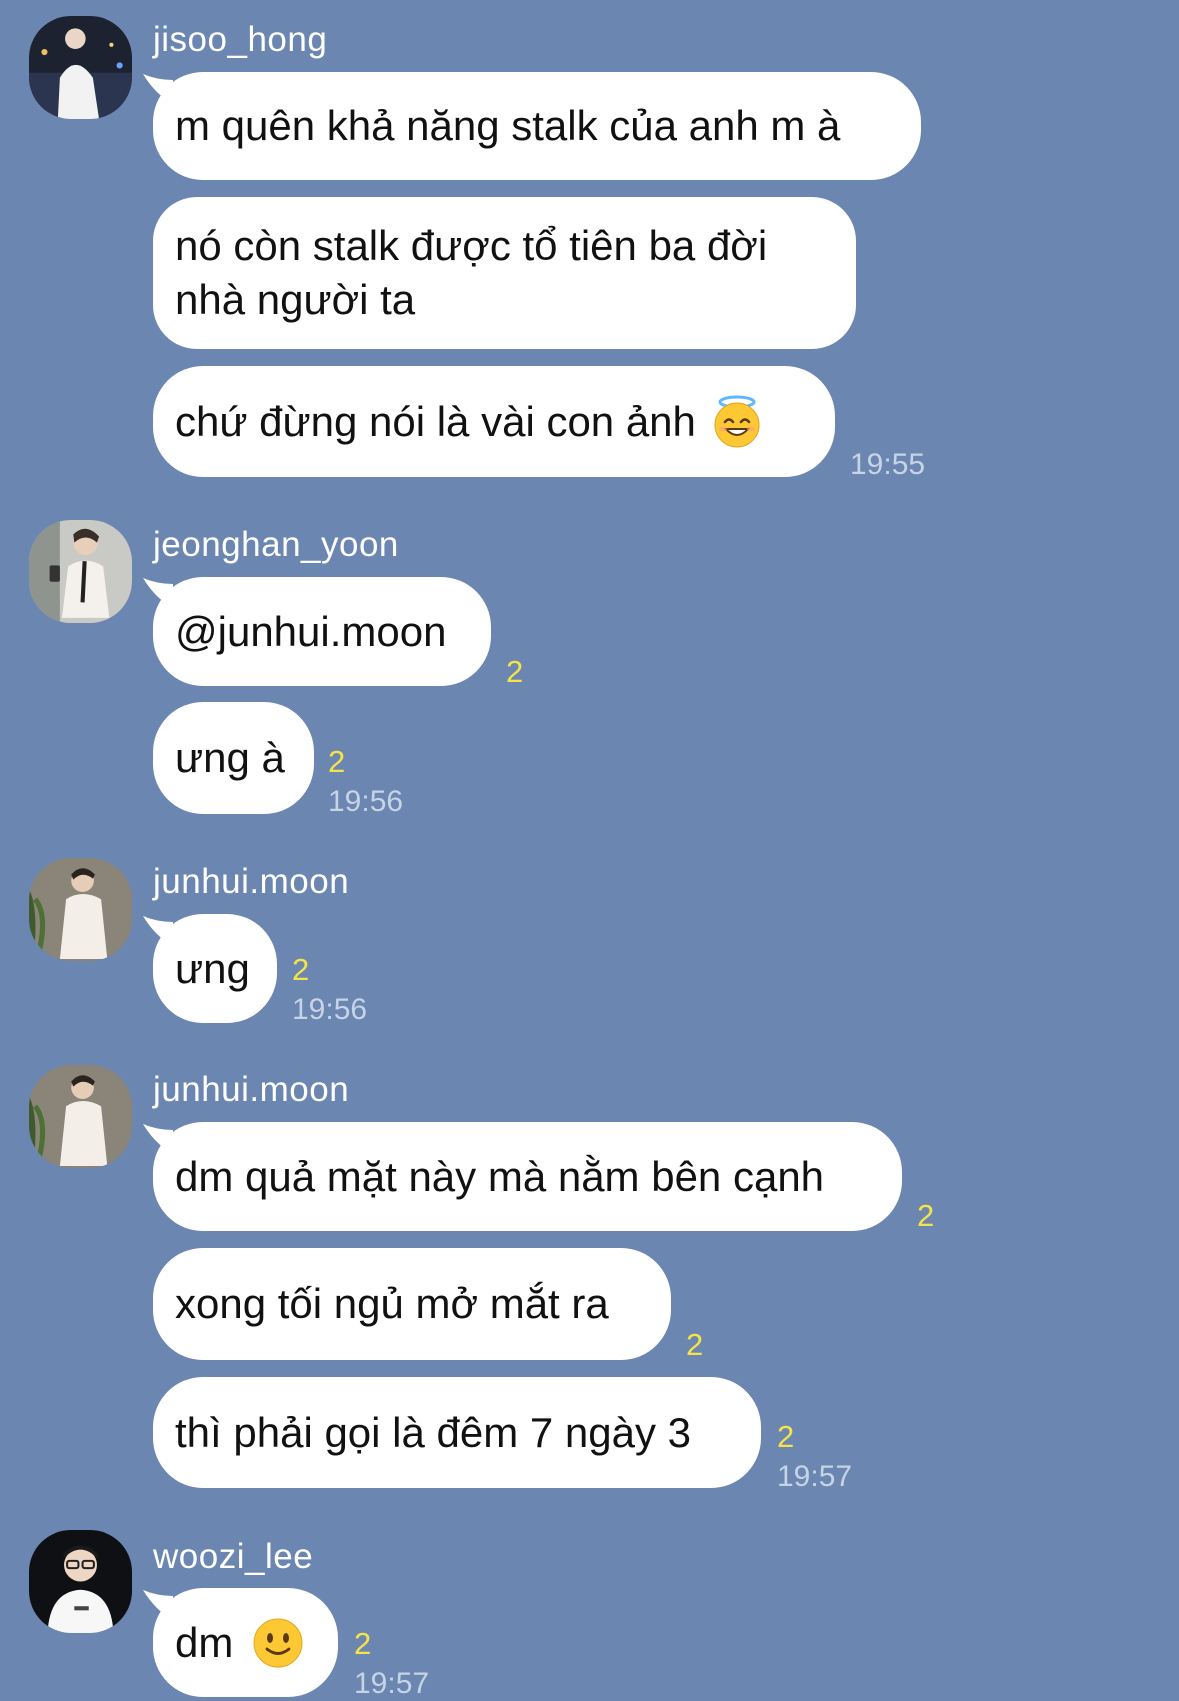  I want to click on message-bubble: @junhui.moon, so click(322, 631).